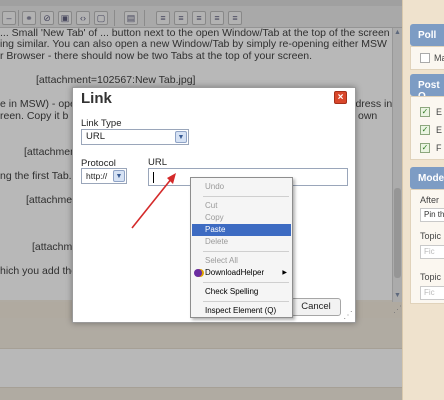 This screenshot has width=444, height=400. Describe the element at coordinates (96, 136) in the screenshot. I see `link-type-value: URL` at that location.